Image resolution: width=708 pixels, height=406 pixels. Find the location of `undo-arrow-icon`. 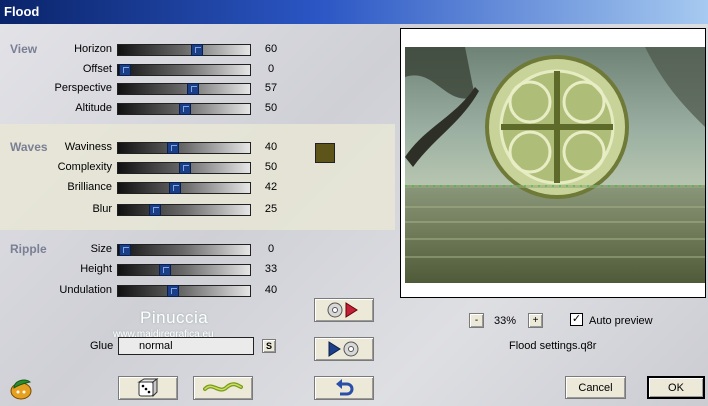

undo-arrow-icon is located at coordinates (345, 387).